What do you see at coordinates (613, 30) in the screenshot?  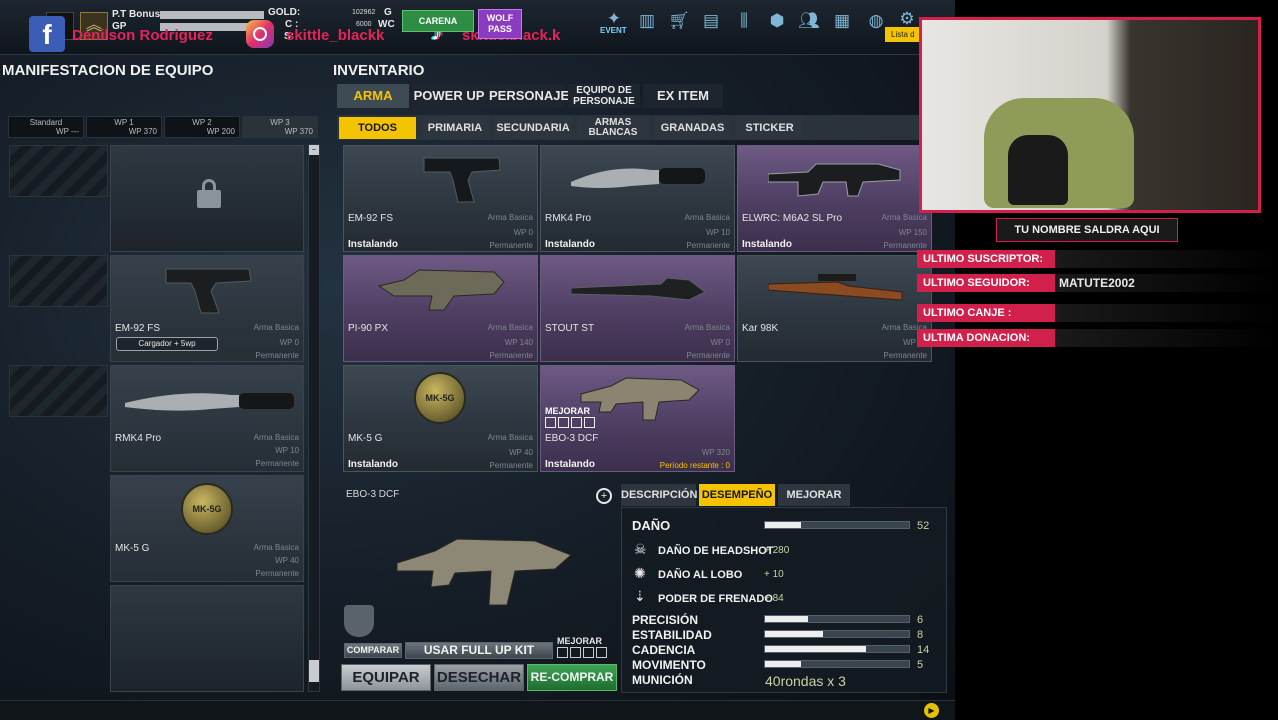 I see `event-label: EVENT` at bounding box center [613, 30].